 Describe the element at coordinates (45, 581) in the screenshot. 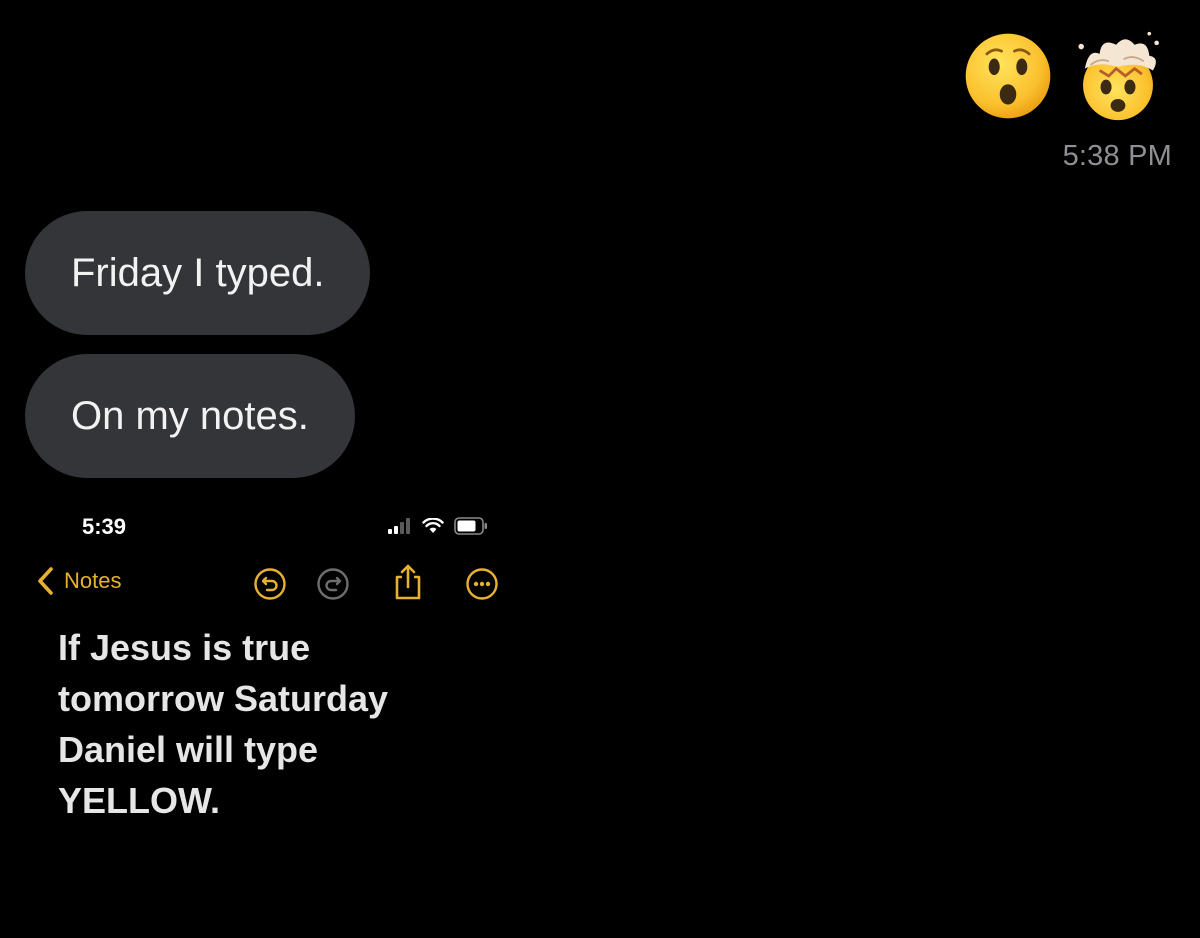

I see `chevron-left-icon` at that location.